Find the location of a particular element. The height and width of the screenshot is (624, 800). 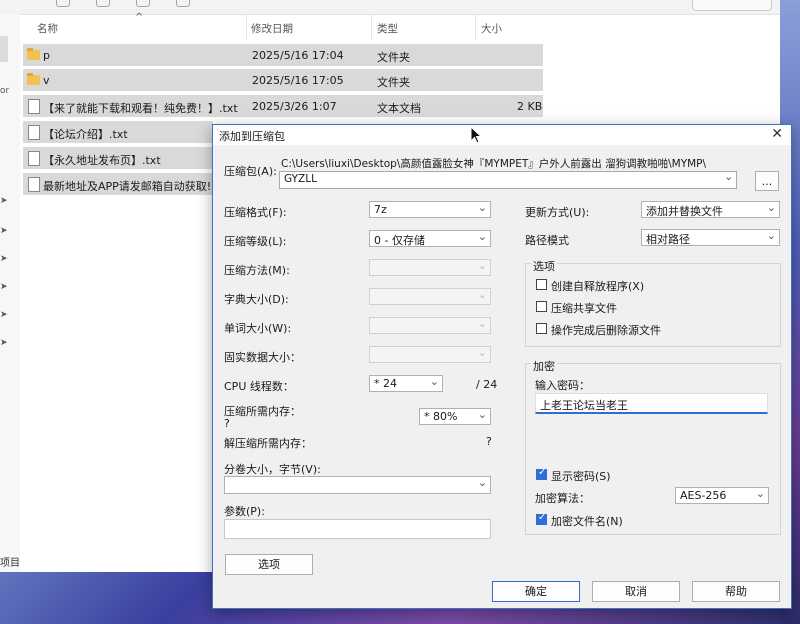

file-size: 2 KB is located at coordinates (530, 106).